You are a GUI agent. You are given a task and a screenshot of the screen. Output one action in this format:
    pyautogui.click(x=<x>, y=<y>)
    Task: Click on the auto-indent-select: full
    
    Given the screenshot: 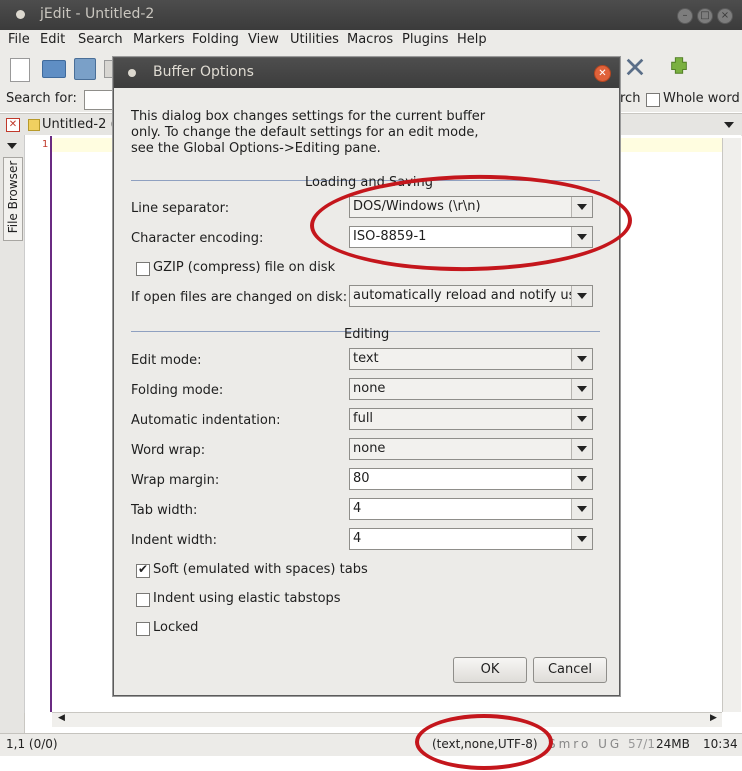 What is the action you would take?
    pyautogui.click(x=471, y=419)
    